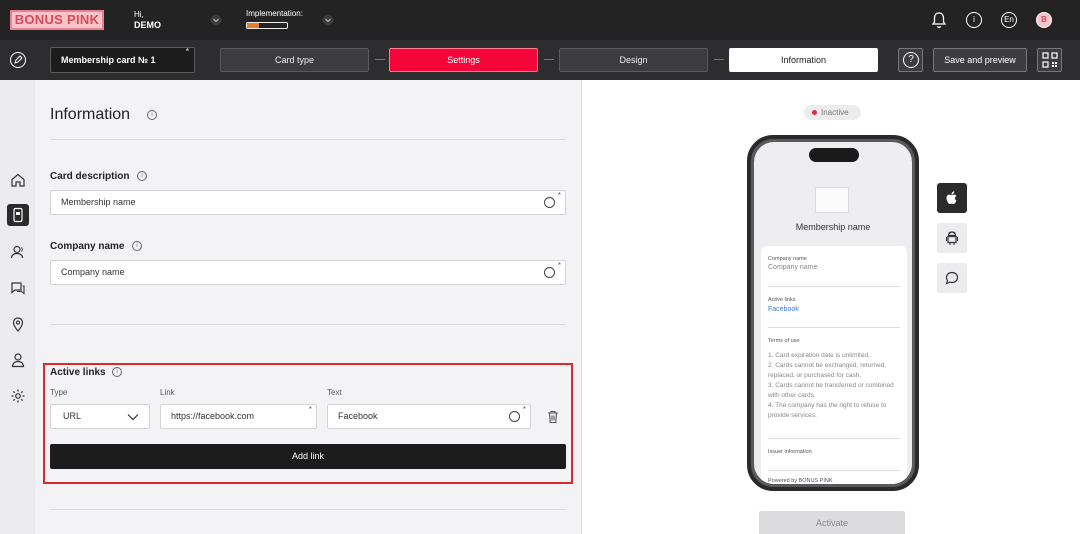 This screenshot has height=534, width=1080. I want to click on type-label: Type, so click(59, 392).